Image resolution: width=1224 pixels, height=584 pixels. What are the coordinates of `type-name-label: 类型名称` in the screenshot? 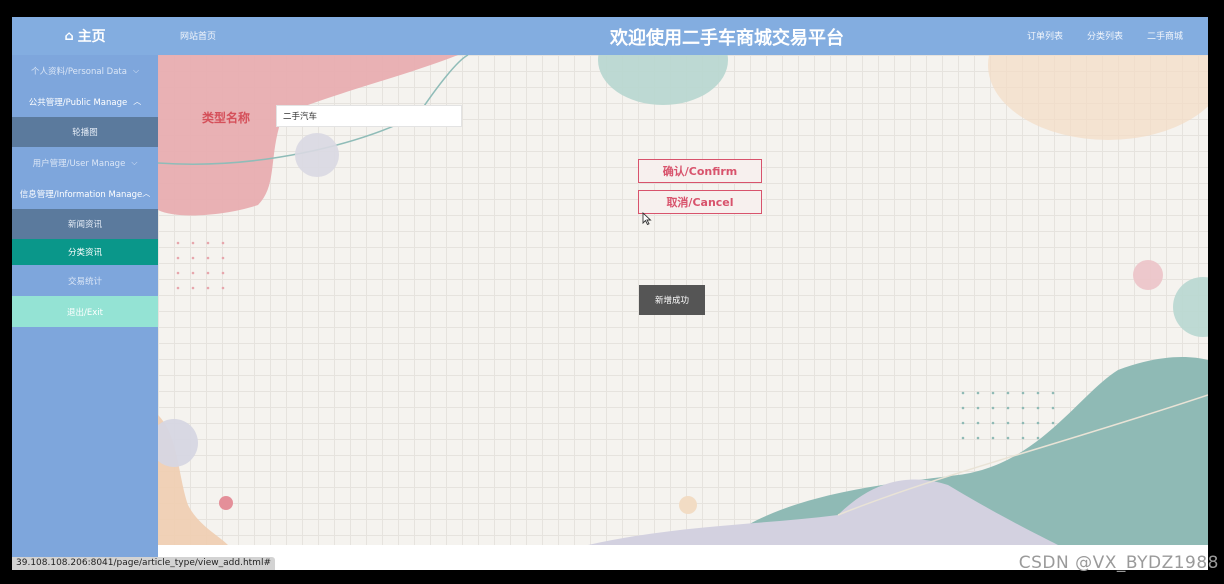 It's located at (226, 118).